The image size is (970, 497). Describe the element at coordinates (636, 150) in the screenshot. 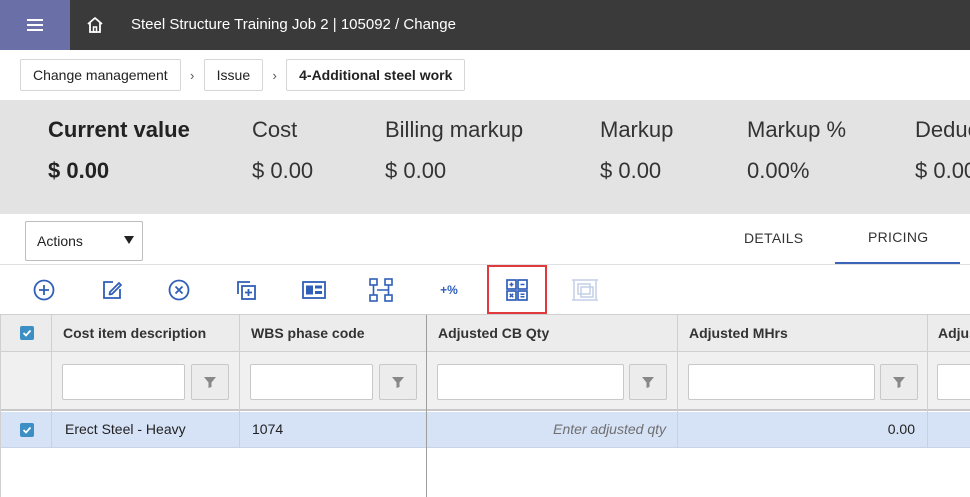

I see `metric-markup: Markup $ 0.00` at that location.